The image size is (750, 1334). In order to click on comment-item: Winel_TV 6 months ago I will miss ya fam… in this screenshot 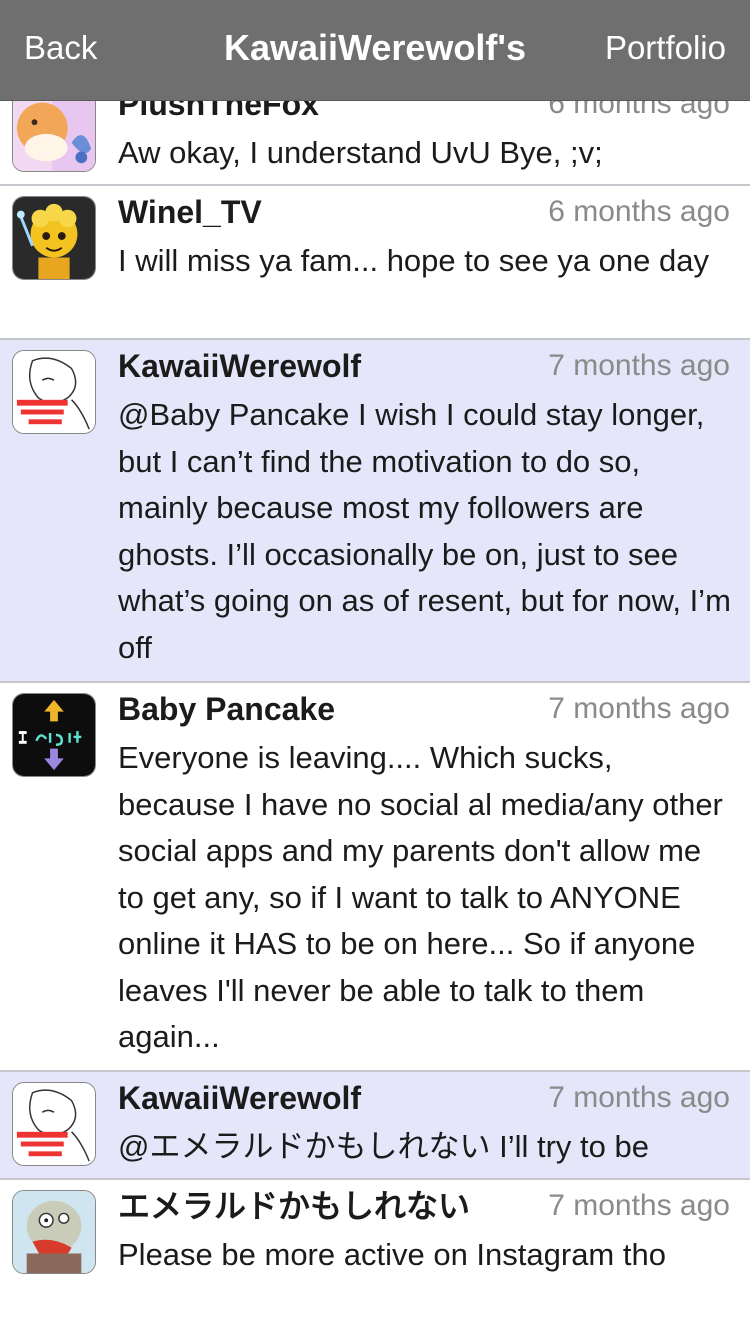, I will do `click(375, 263)`.